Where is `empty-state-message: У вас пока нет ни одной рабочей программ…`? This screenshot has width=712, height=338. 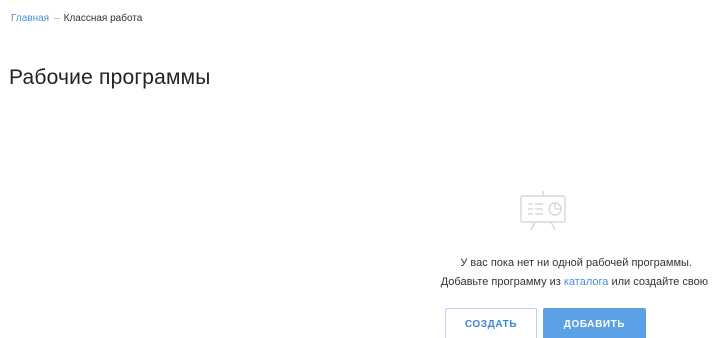 empty-state-message: У вас пока нет ни одной рабочей программ… is located at coordinates (576, 263).